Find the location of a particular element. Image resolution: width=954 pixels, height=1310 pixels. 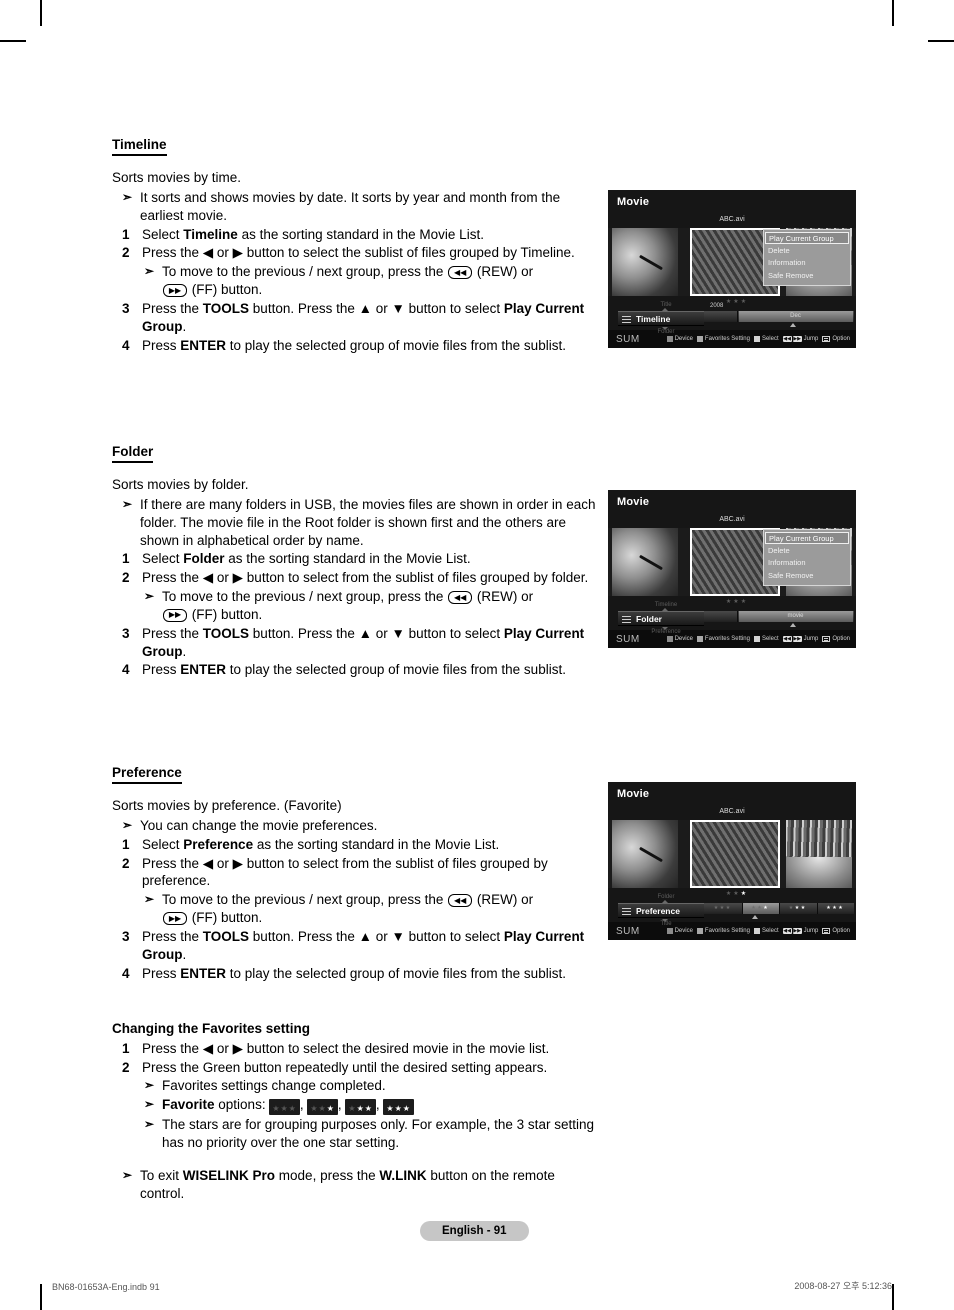

sort-option-current: Preference is located at coordinates (661, 910).